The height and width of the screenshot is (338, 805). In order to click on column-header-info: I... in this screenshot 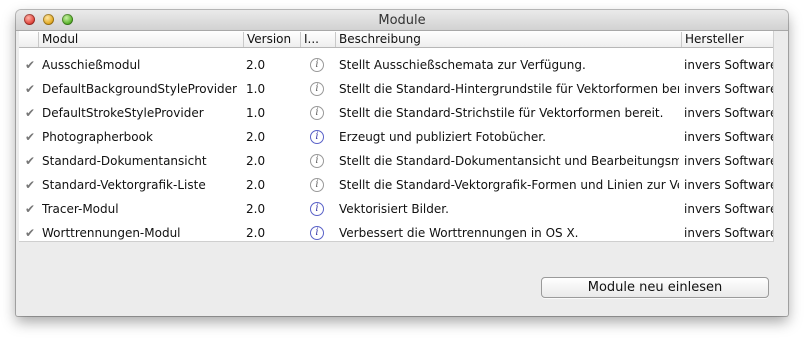, I will do `click(317, 39)`.